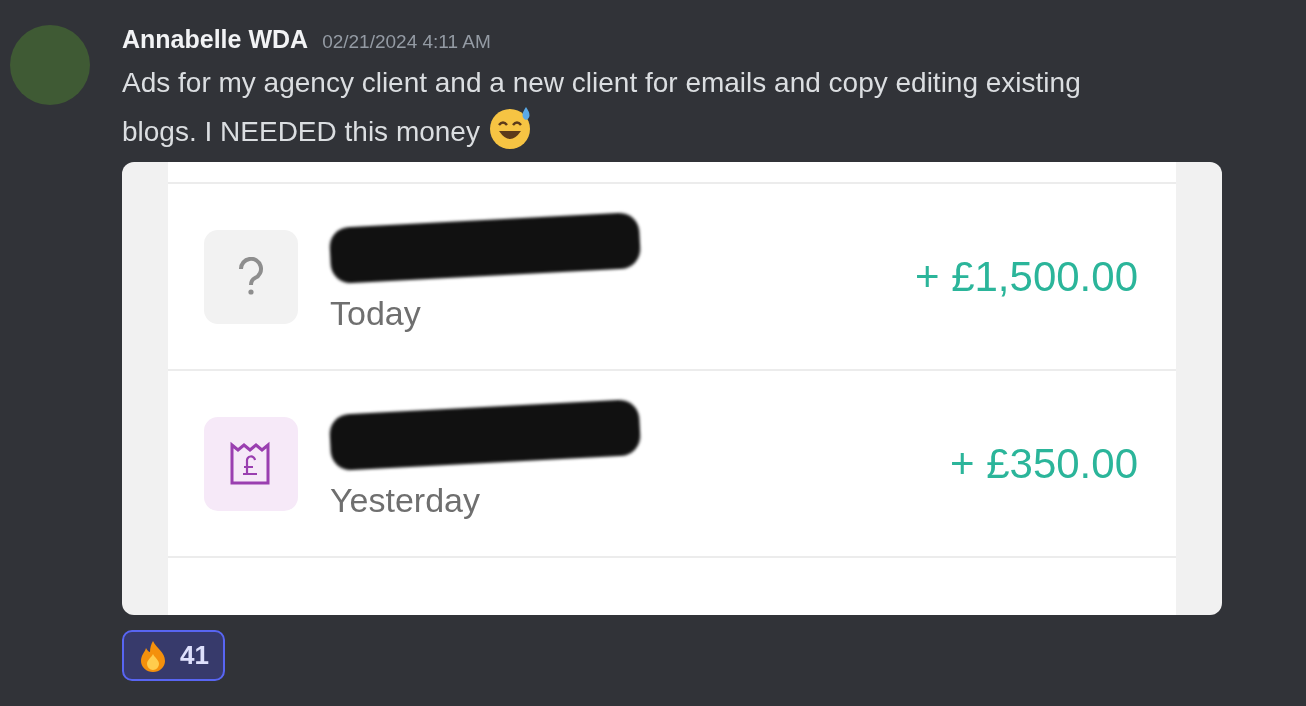 The height and width of the screenshot is (706, 1306). Describe the element at coordinates (406, 42) in the screenshot. I see `timestamp: 02/21/2024 4:11 AM` at that location.